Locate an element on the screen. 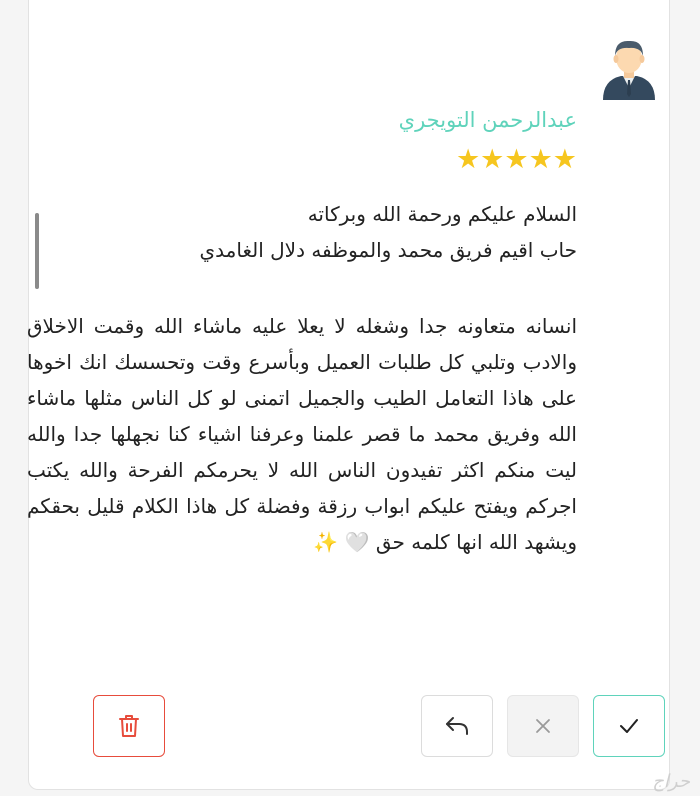  user-avatar-icon is located at coordinates (629, 70).